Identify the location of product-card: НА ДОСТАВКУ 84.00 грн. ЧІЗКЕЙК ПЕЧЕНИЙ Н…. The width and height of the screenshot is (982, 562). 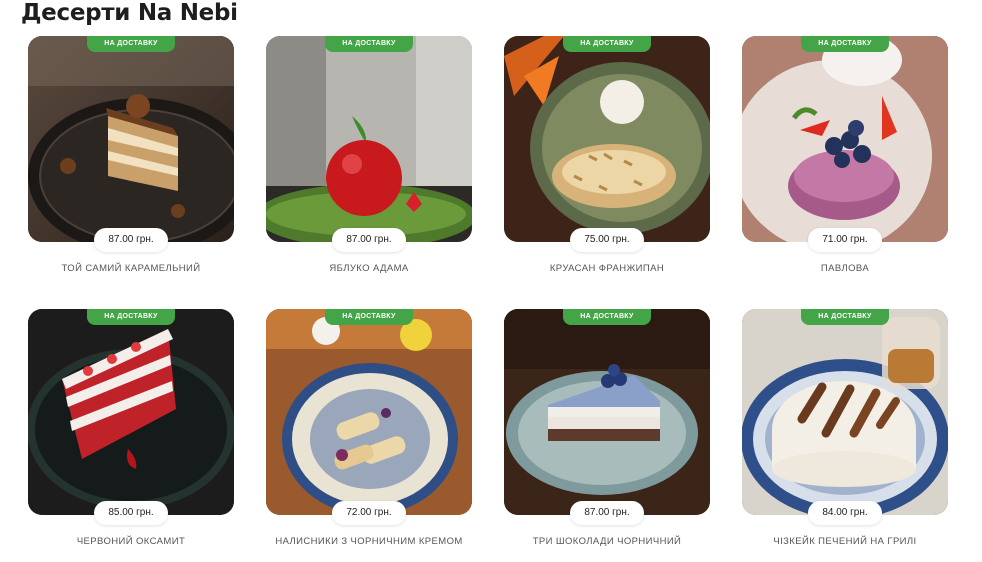
(845, 431).